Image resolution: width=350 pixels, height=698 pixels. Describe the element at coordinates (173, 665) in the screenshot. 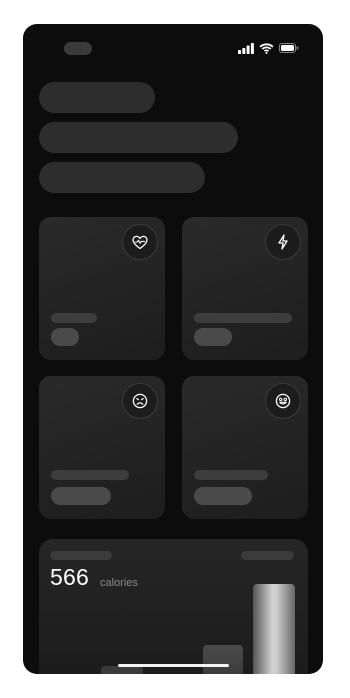

I see `home-indicator` at that location.